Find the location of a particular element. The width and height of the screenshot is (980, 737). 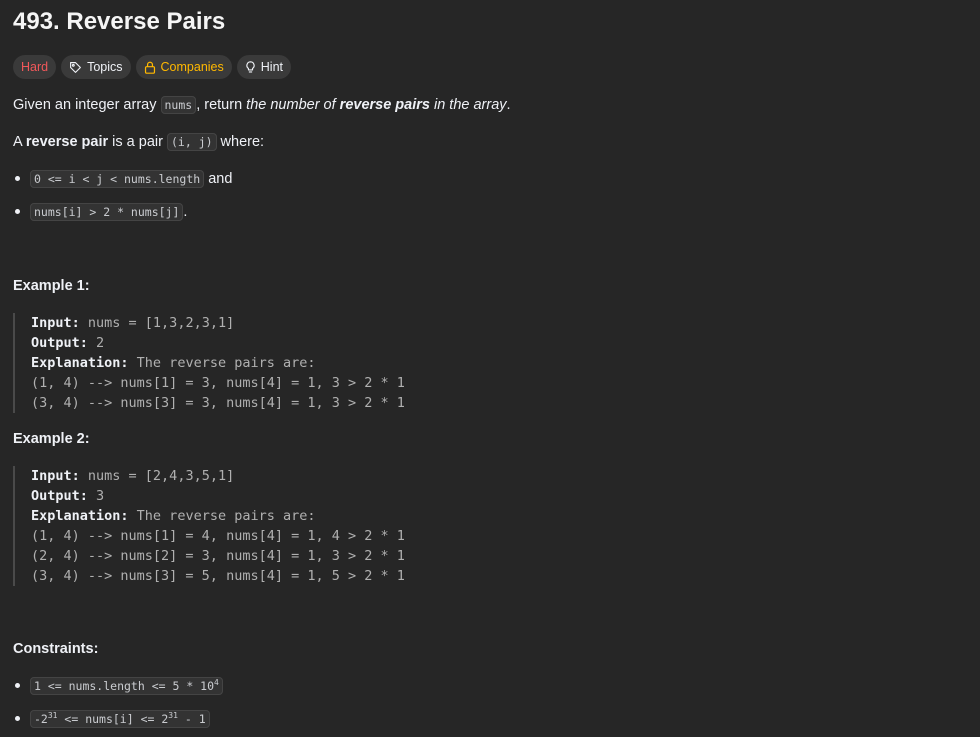

topics-button: Topics is located at coordinates (96, 67).